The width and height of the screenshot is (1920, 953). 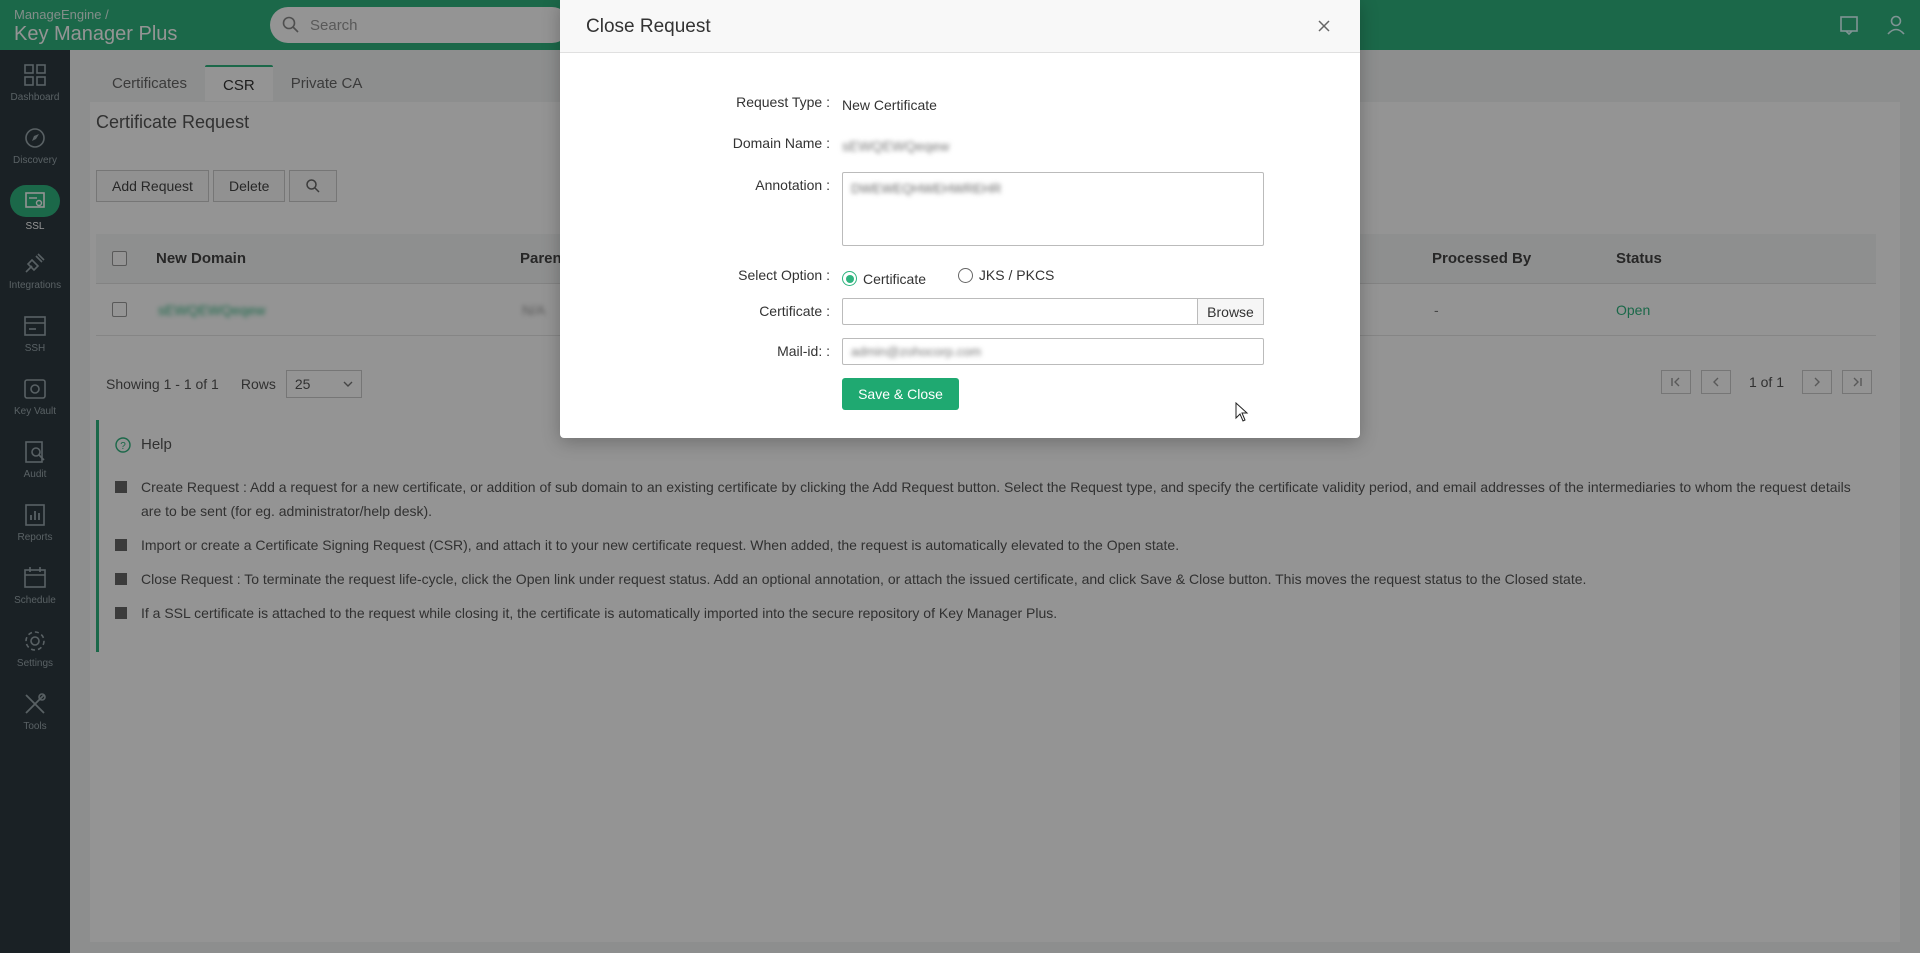 What do you see at coordinates (884, 279) in the screenshot?
I see `radio-certificate: Certificate` at bounding box center [884, 279].